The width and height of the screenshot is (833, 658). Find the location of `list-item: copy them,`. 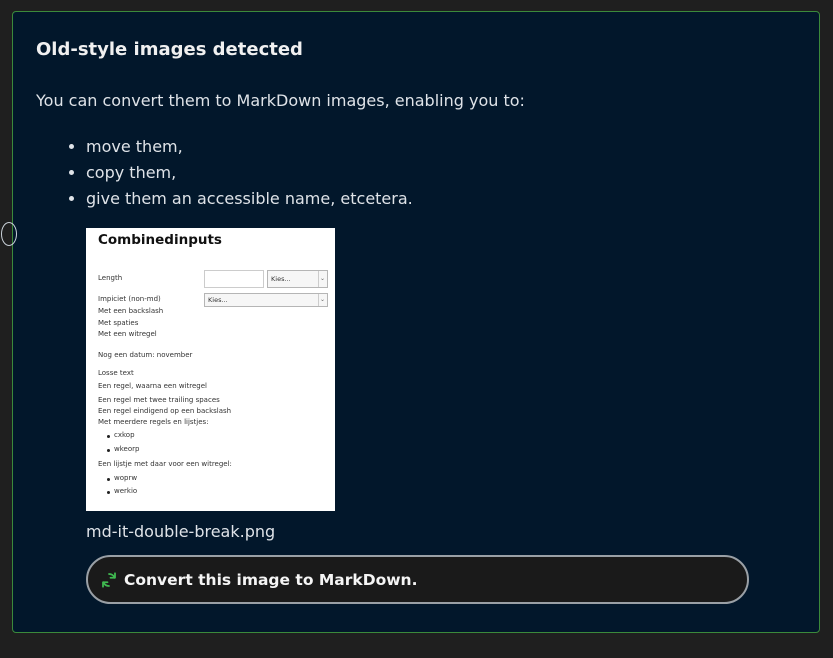

list-item: copy them, is located at coordinates (249, 173).